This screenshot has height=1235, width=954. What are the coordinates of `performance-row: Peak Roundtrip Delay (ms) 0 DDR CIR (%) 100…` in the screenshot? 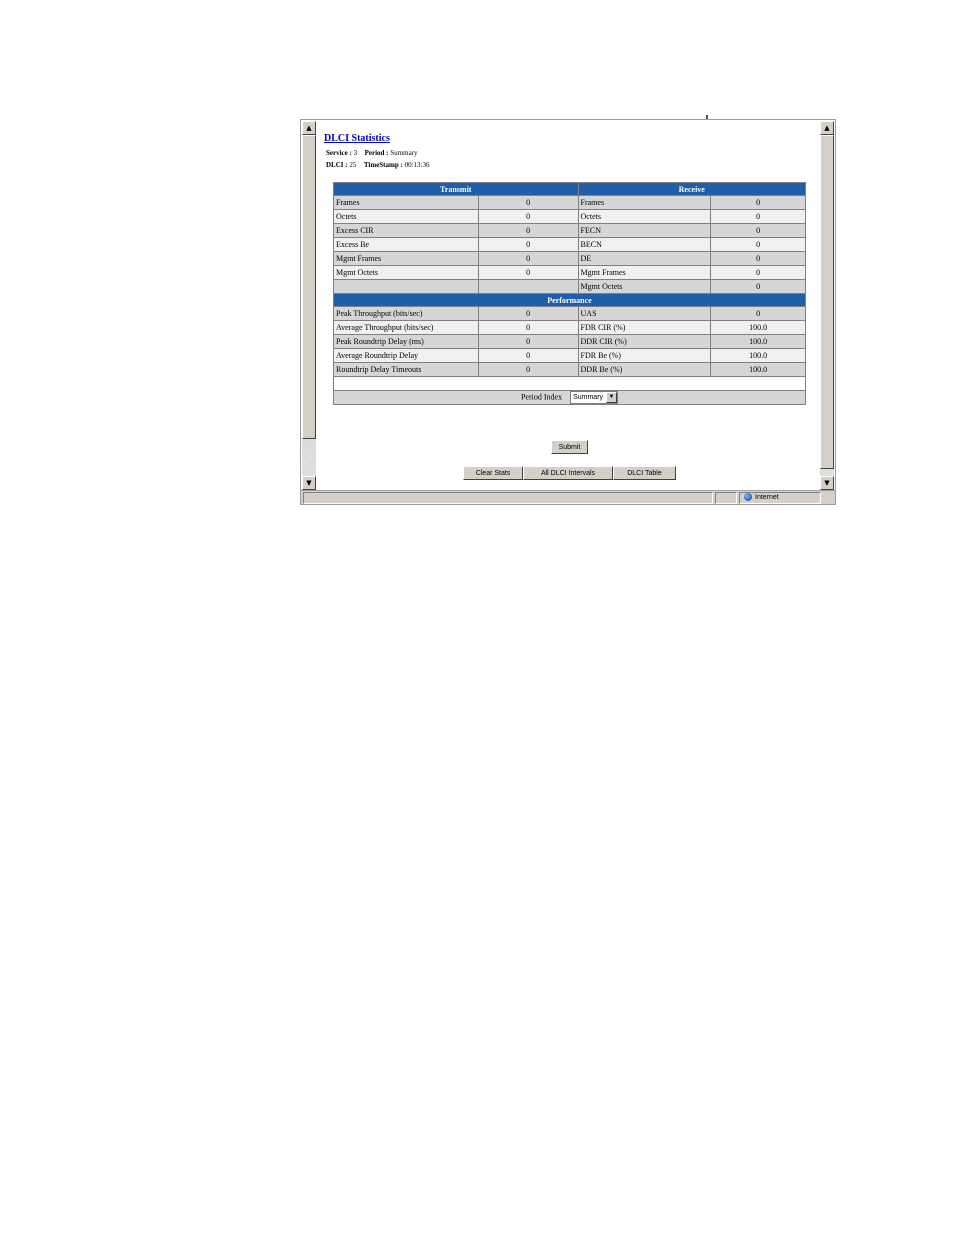 It's located at (569, 341).